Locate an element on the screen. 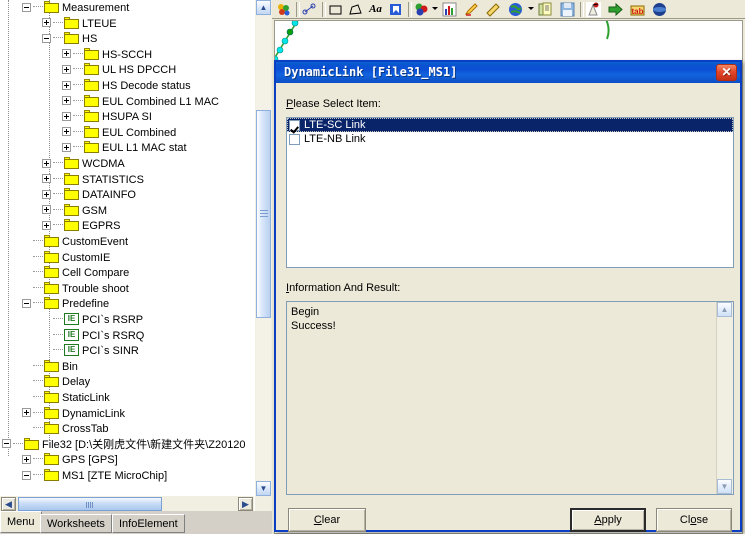  tree-item: EUL L1 MAC stat is located at coordinates (93, 148).